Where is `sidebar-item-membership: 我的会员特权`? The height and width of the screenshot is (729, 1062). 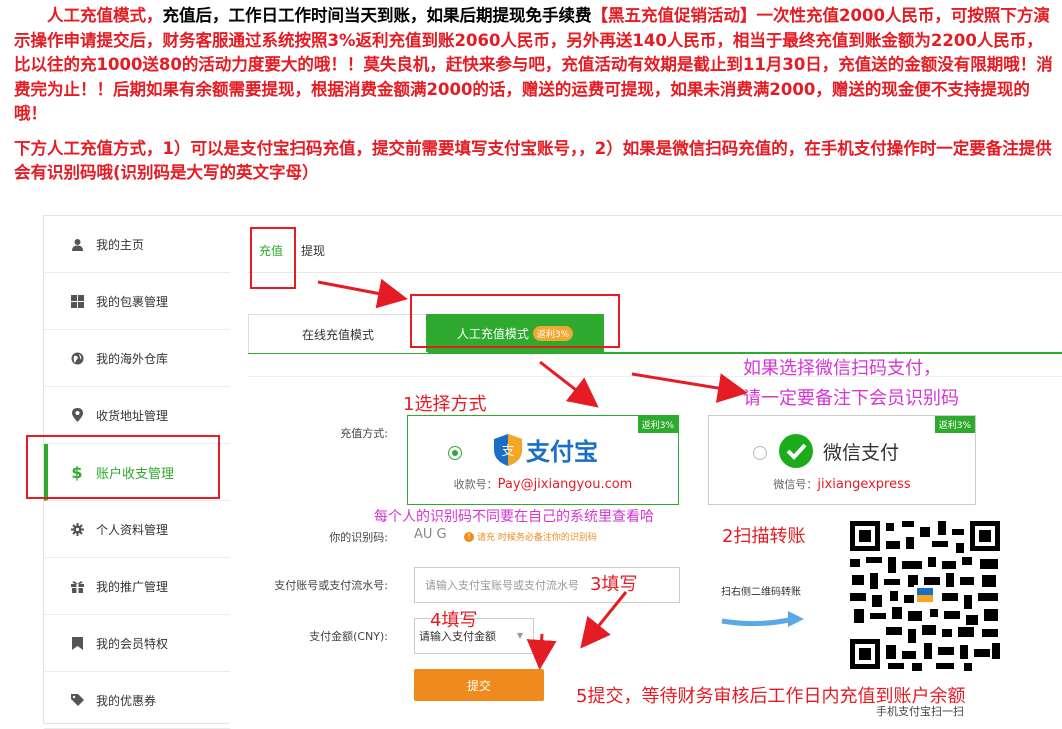 sidebar-item-membership: 我的会员特权 is located at coordinates (137, 643).